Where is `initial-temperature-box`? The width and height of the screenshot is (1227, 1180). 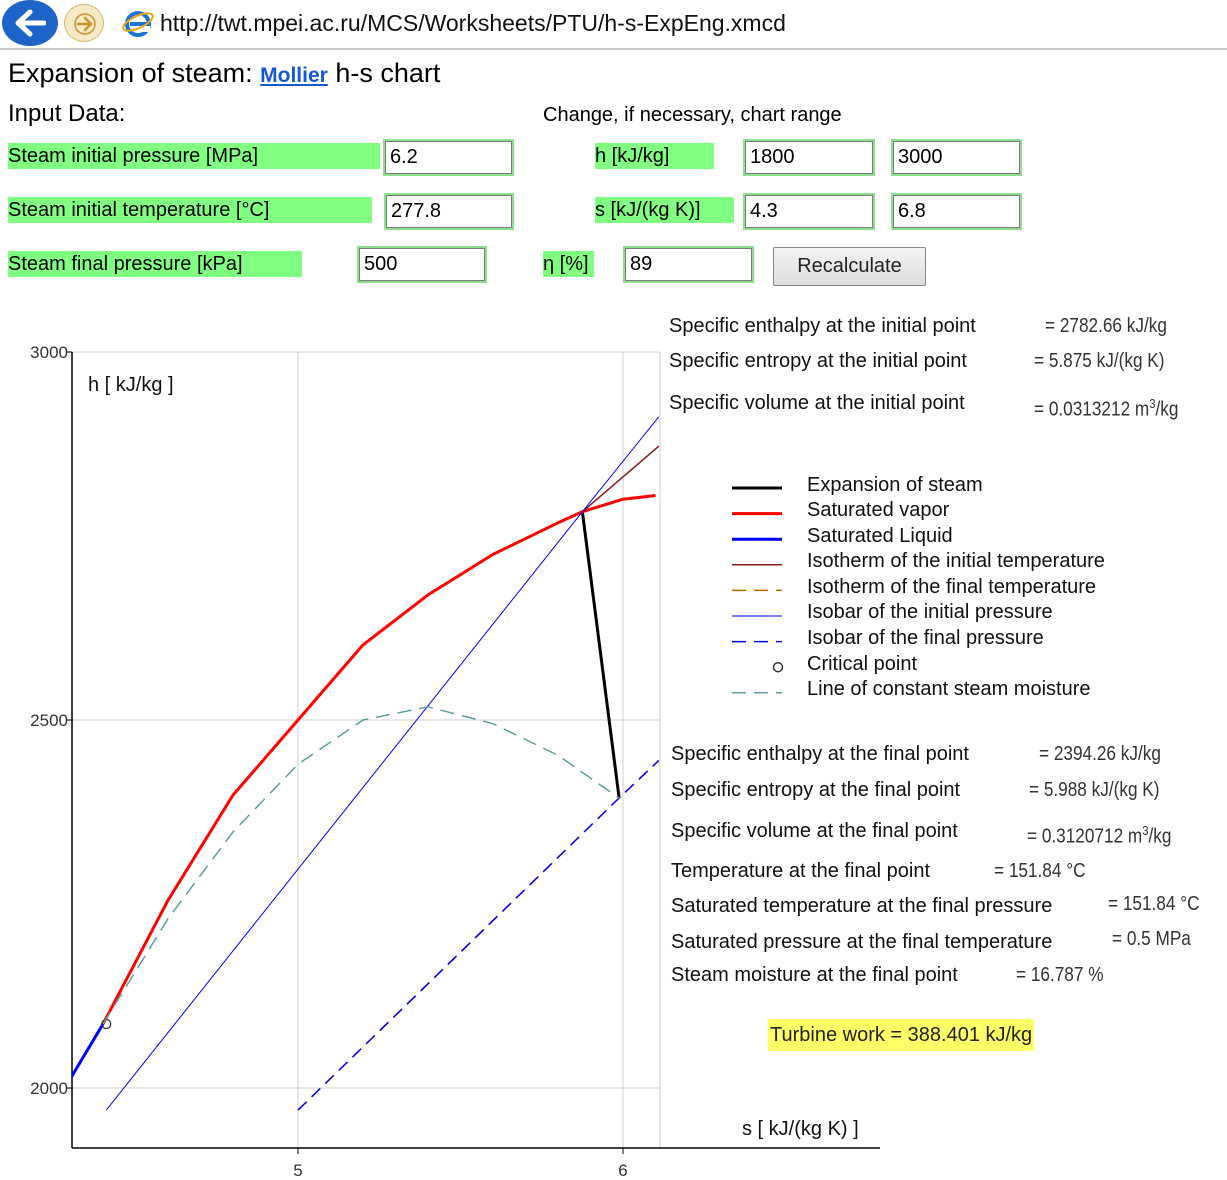
initial-temperature-box is located at coordinates (449, 211).